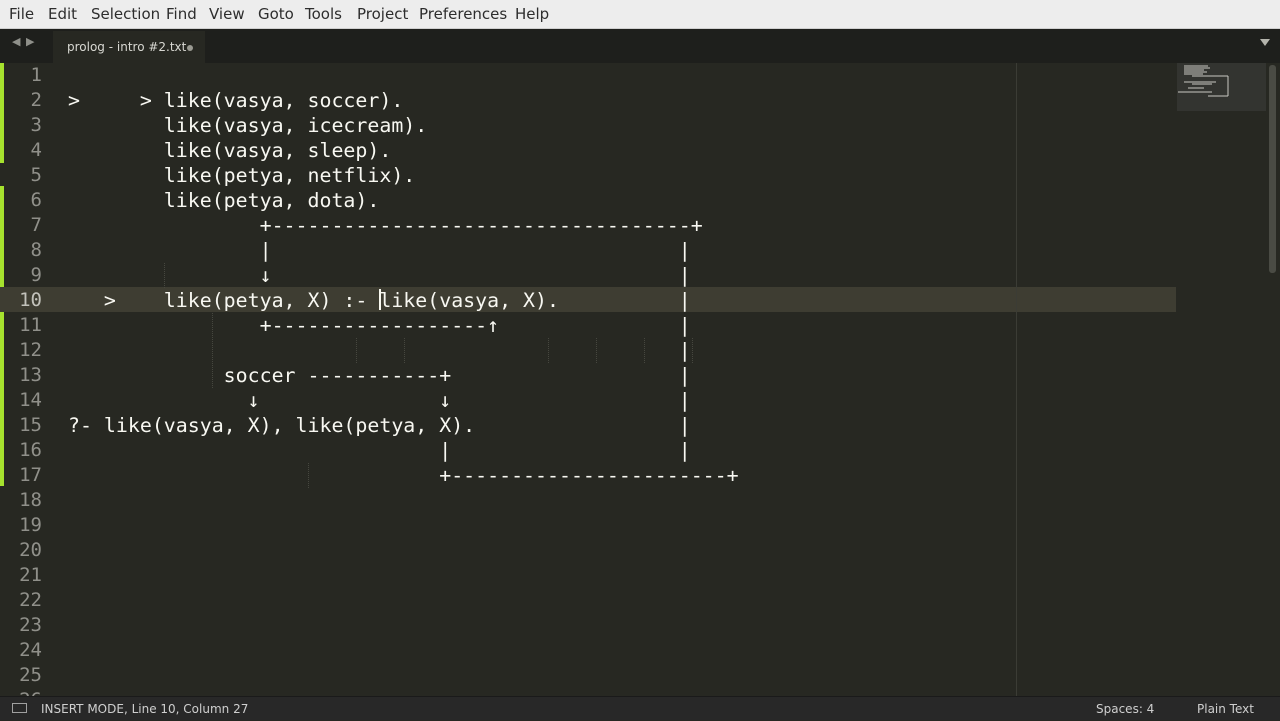  What do you see at coordinates (224, 200) in the screenshot?
I see `code-line: like(petya, dota).` at bounding box center [224, 200].